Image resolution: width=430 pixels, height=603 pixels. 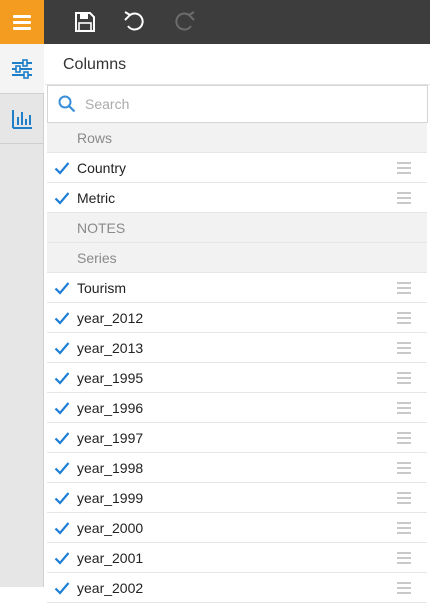 What do you see at coordinates (110, 347) in the screenshot?
I see `list-item-label: year_2013` at bounding box center [110, 347].